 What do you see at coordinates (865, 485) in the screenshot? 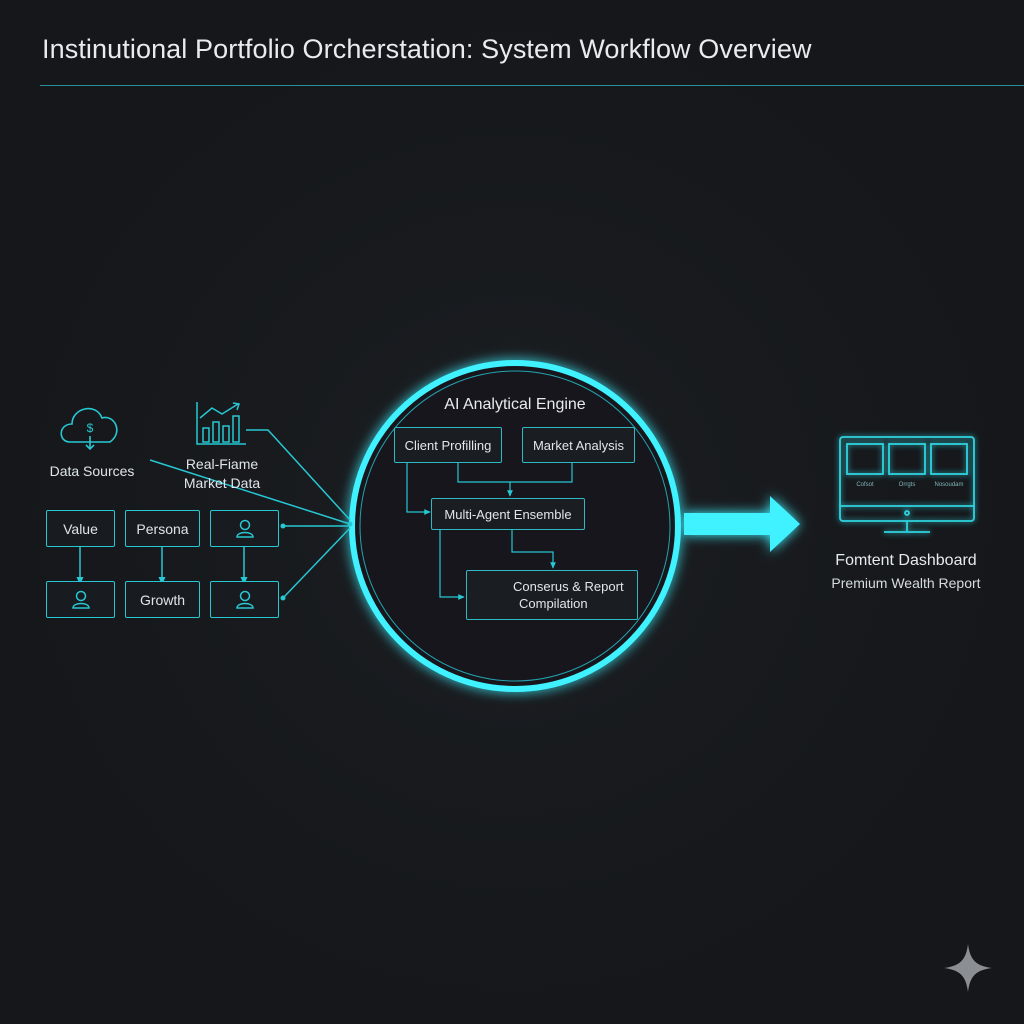
I see `screen-label-1: Cofsot` at bounding box center [865, 485].